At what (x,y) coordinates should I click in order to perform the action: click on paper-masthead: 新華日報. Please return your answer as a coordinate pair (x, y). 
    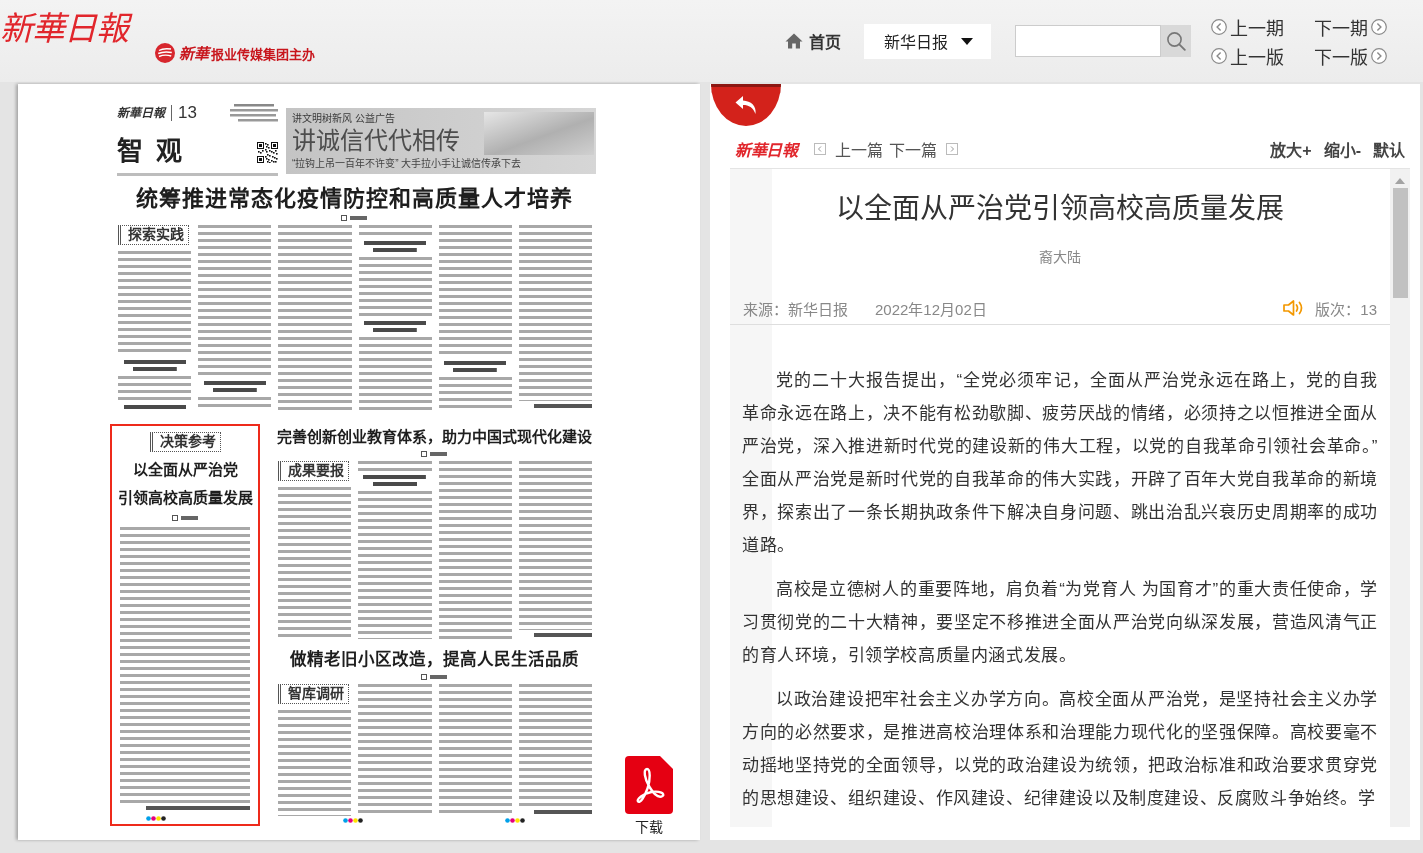
    Looking at the image, I should click on (144, 113).